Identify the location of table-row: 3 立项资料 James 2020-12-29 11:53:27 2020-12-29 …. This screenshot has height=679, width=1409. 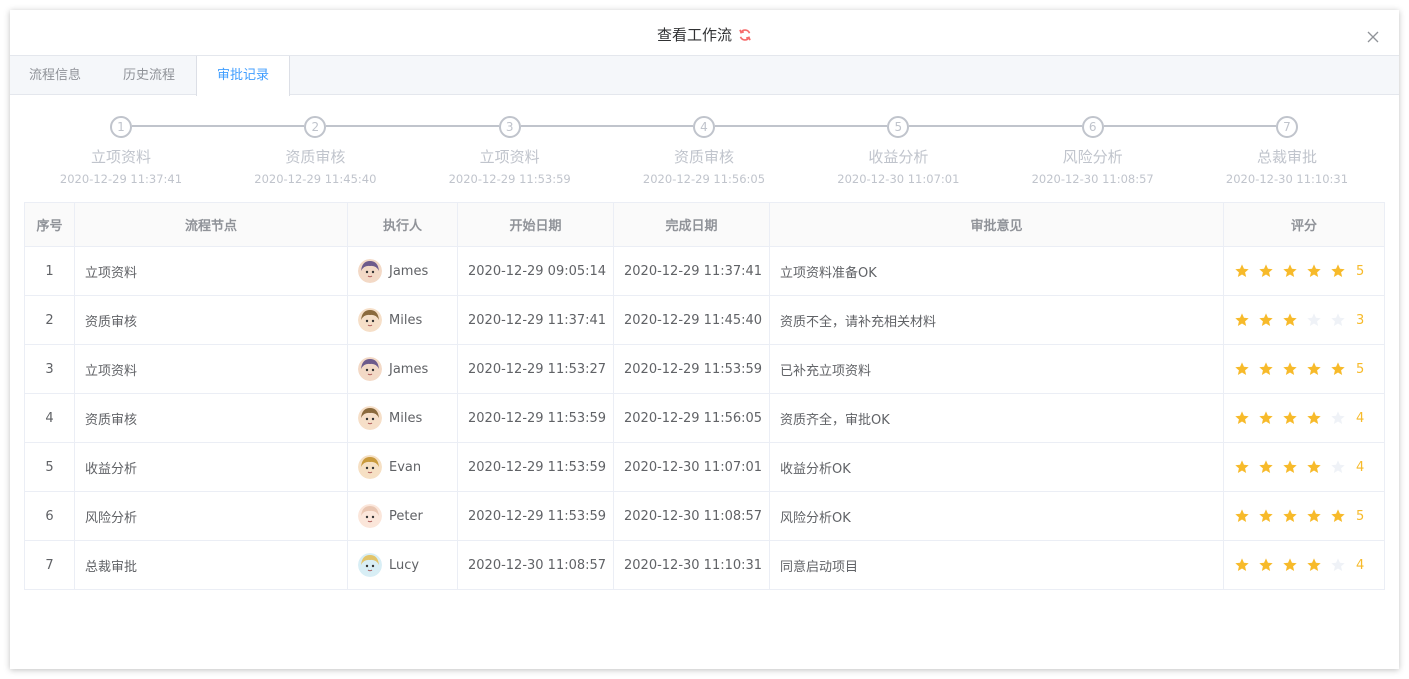
(704, 369).